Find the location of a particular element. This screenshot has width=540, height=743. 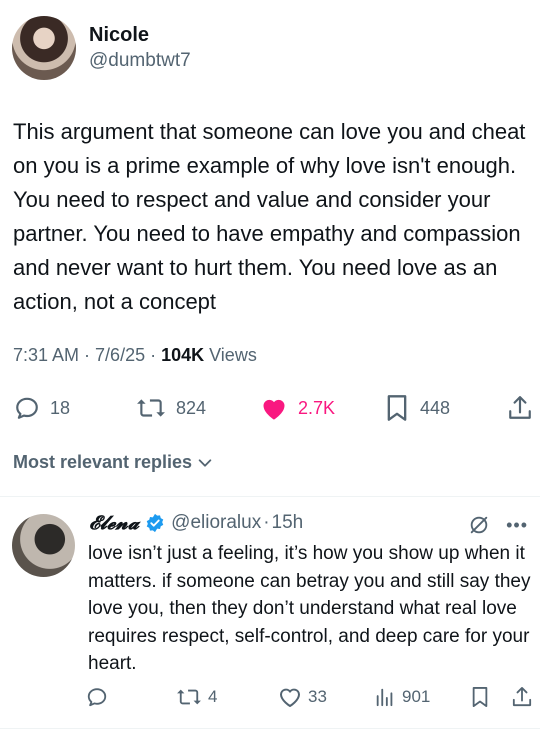

reply-header: 𝓔𝓵𝓮𝓷𝓪 @elioralux · 15h is located at coordinates (196, 523).